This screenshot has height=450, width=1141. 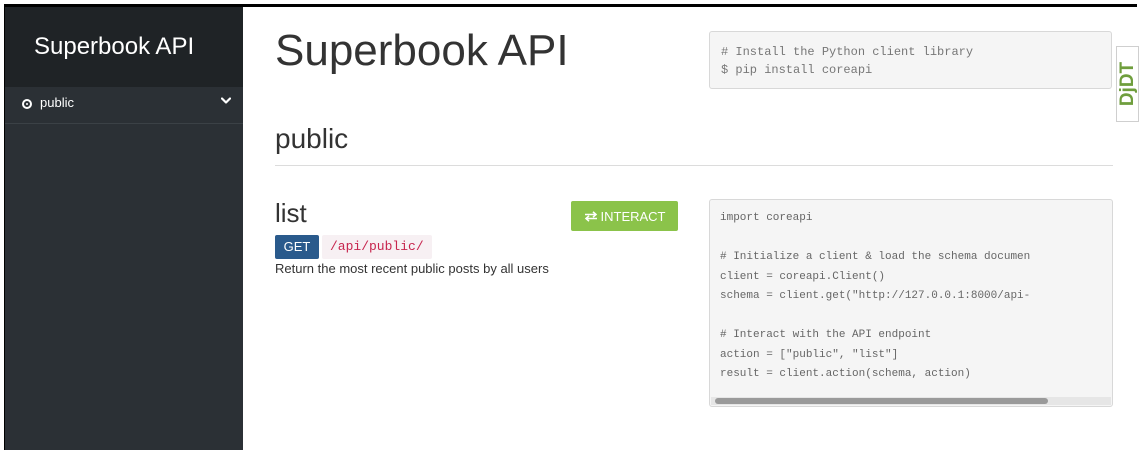 I want to click on debug-toolbar-handle: DjDT, so click(x=1127, y=84).